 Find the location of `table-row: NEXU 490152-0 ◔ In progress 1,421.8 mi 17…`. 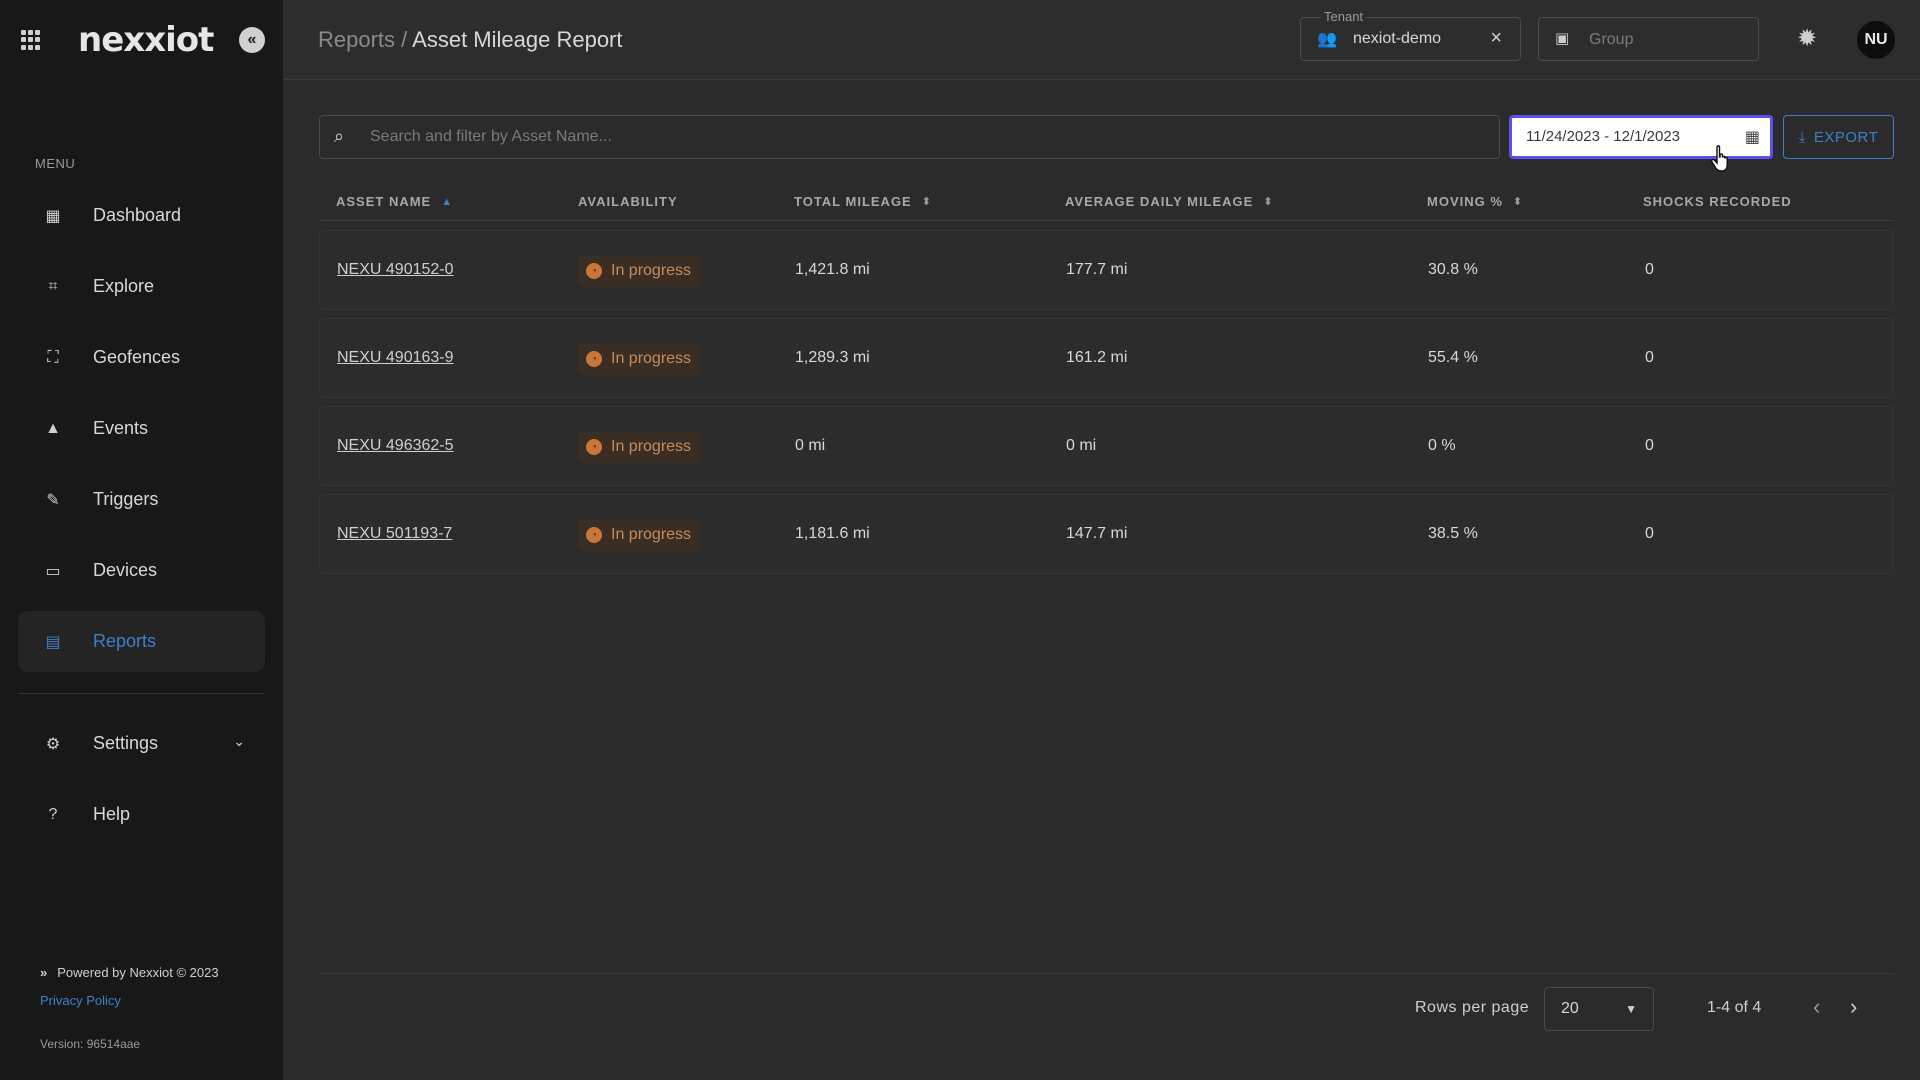

table-row: NEXU 490152-0 ◔ In progress 1,421.8 mi 17… is located at coordinates (1106, 270).